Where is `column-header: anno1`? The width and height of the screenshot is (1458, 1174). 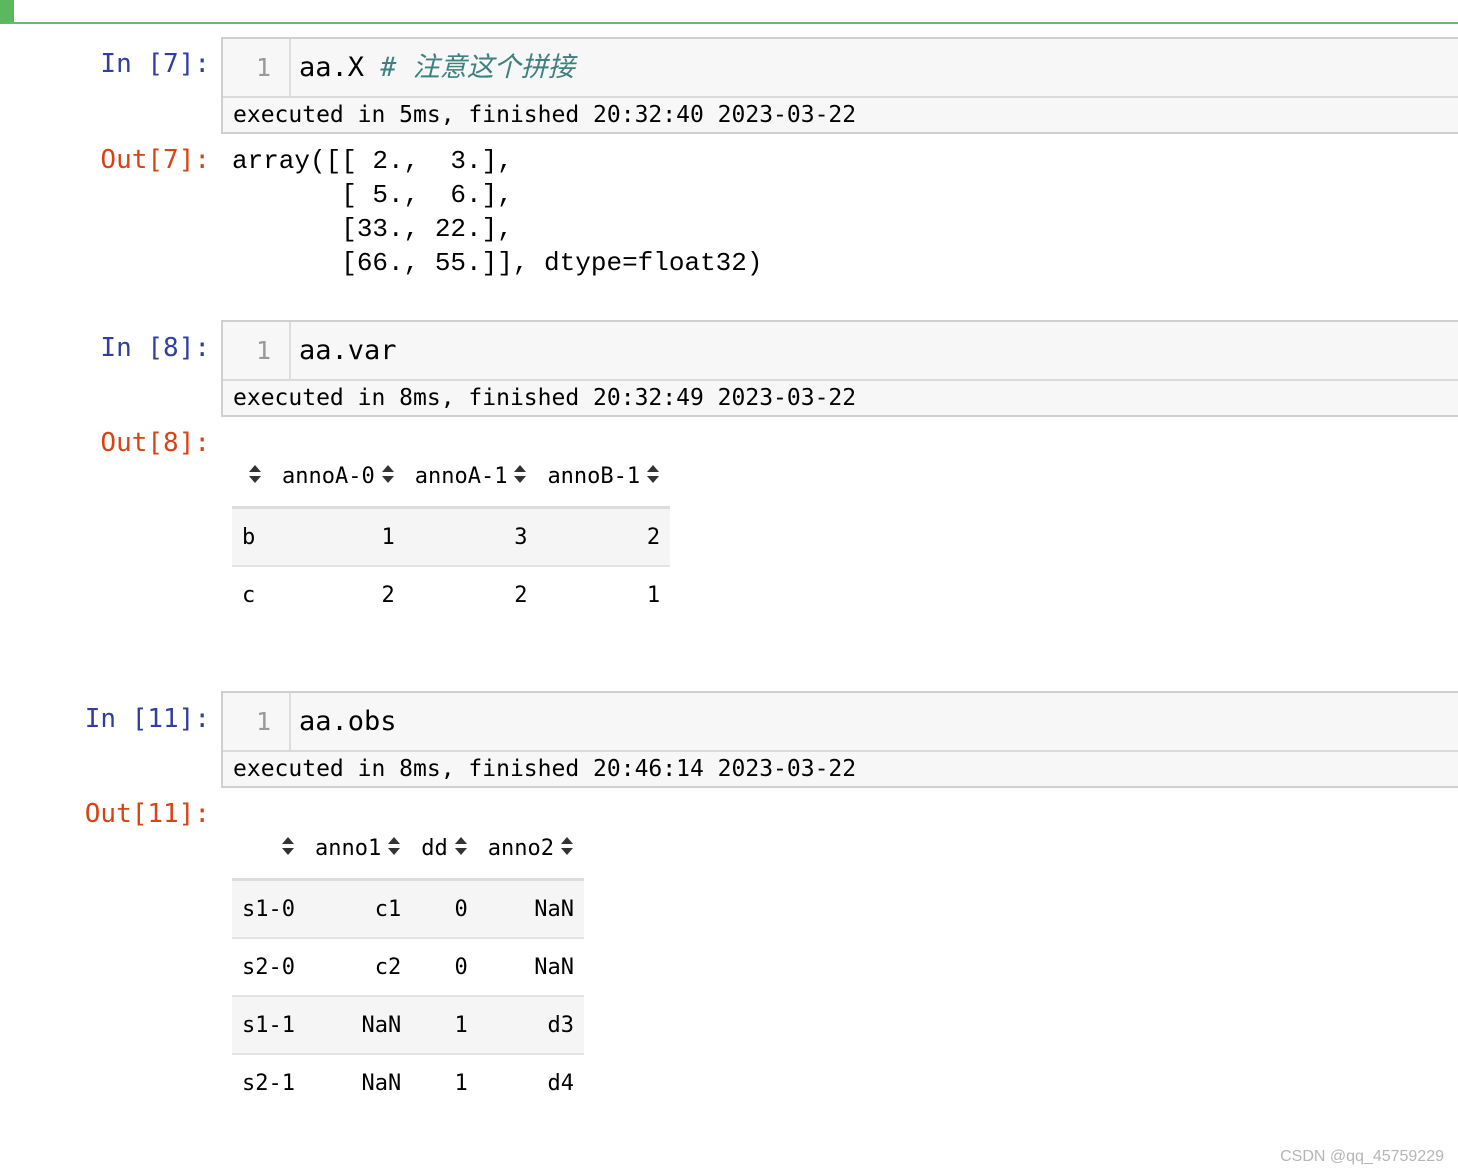
column-header: anno1 is located at coordinates (358, 850).